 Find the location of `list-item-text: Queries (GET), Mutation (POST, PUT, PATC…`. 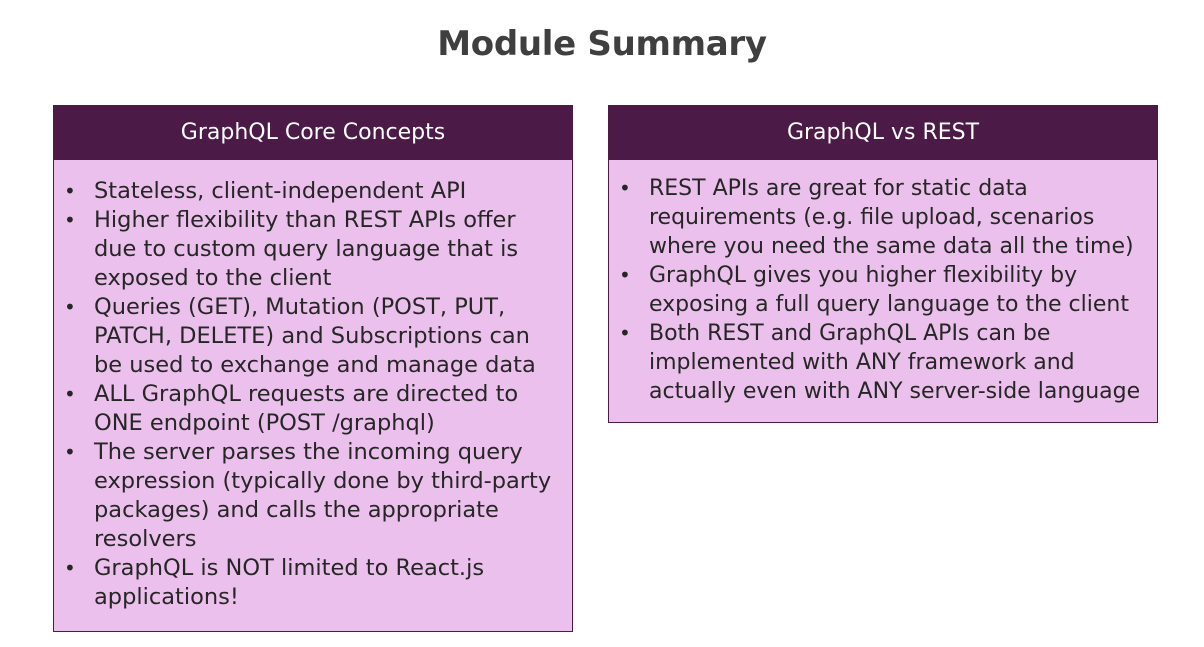

list-item-text: Queries (GET), Mutation (POST, PUT, PATC… is located at coordinates (315, 336).